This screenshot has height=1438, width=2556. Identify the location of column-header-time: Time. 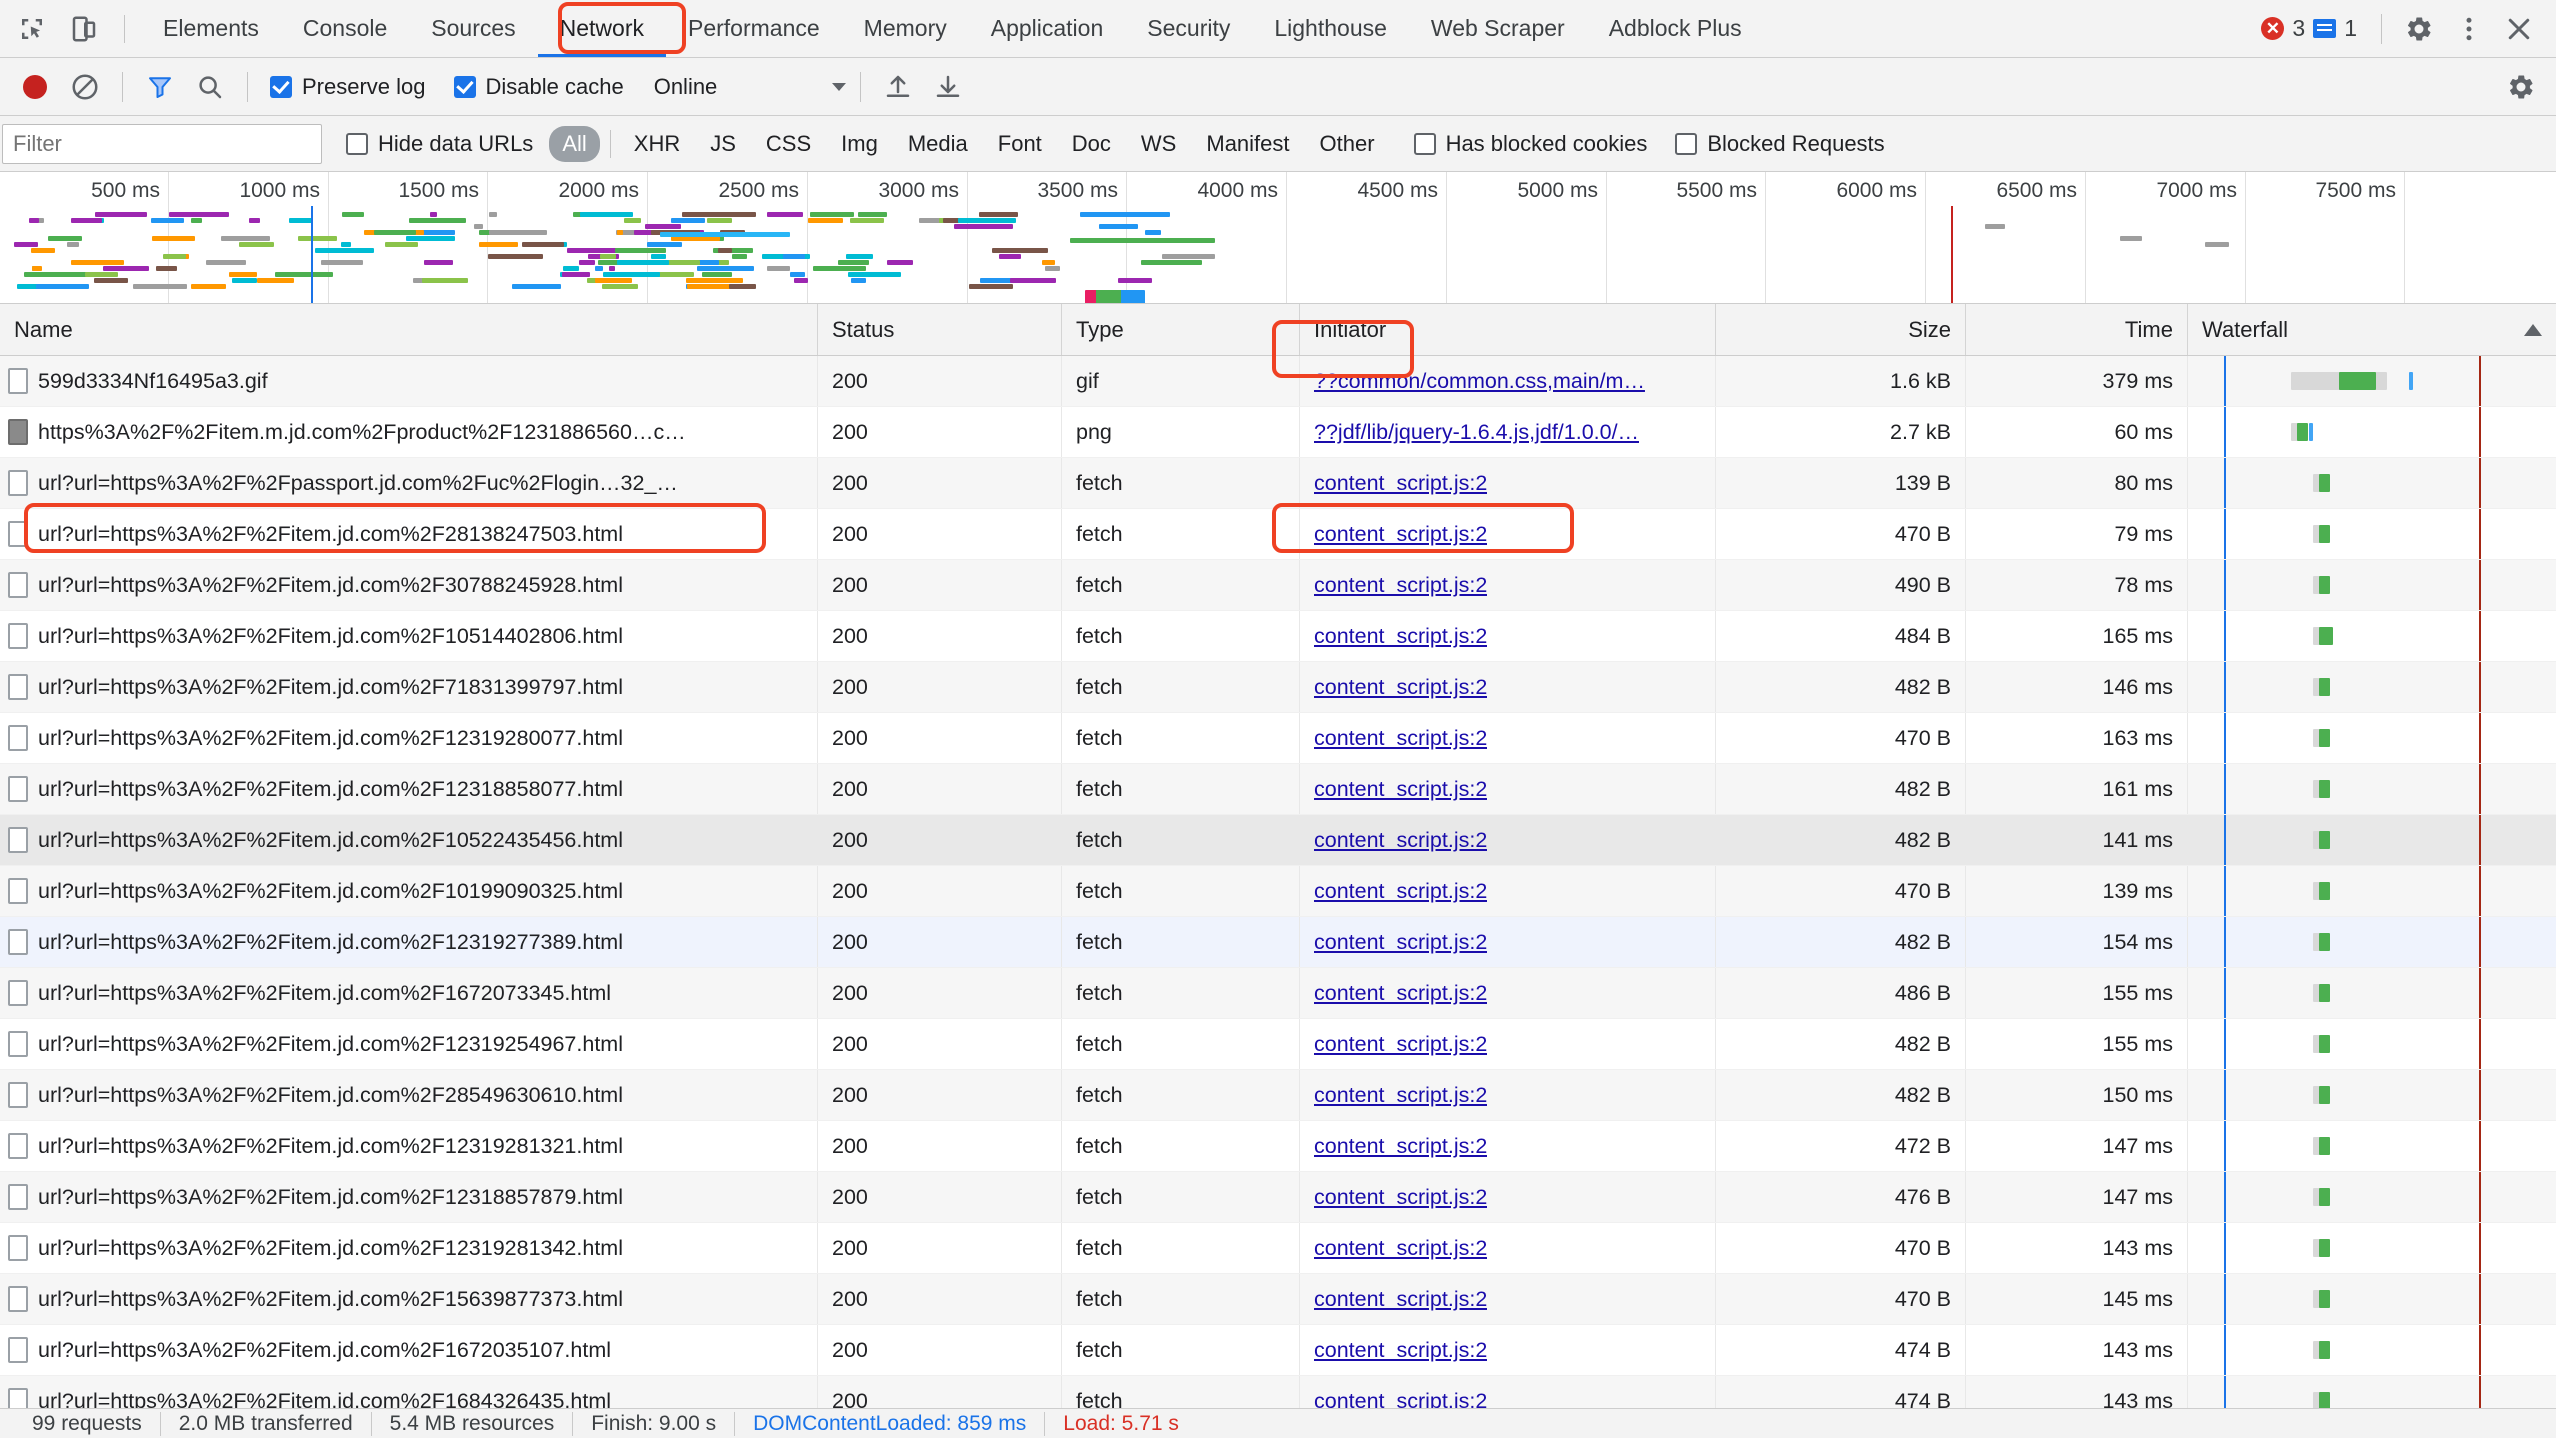
(2077, 329).